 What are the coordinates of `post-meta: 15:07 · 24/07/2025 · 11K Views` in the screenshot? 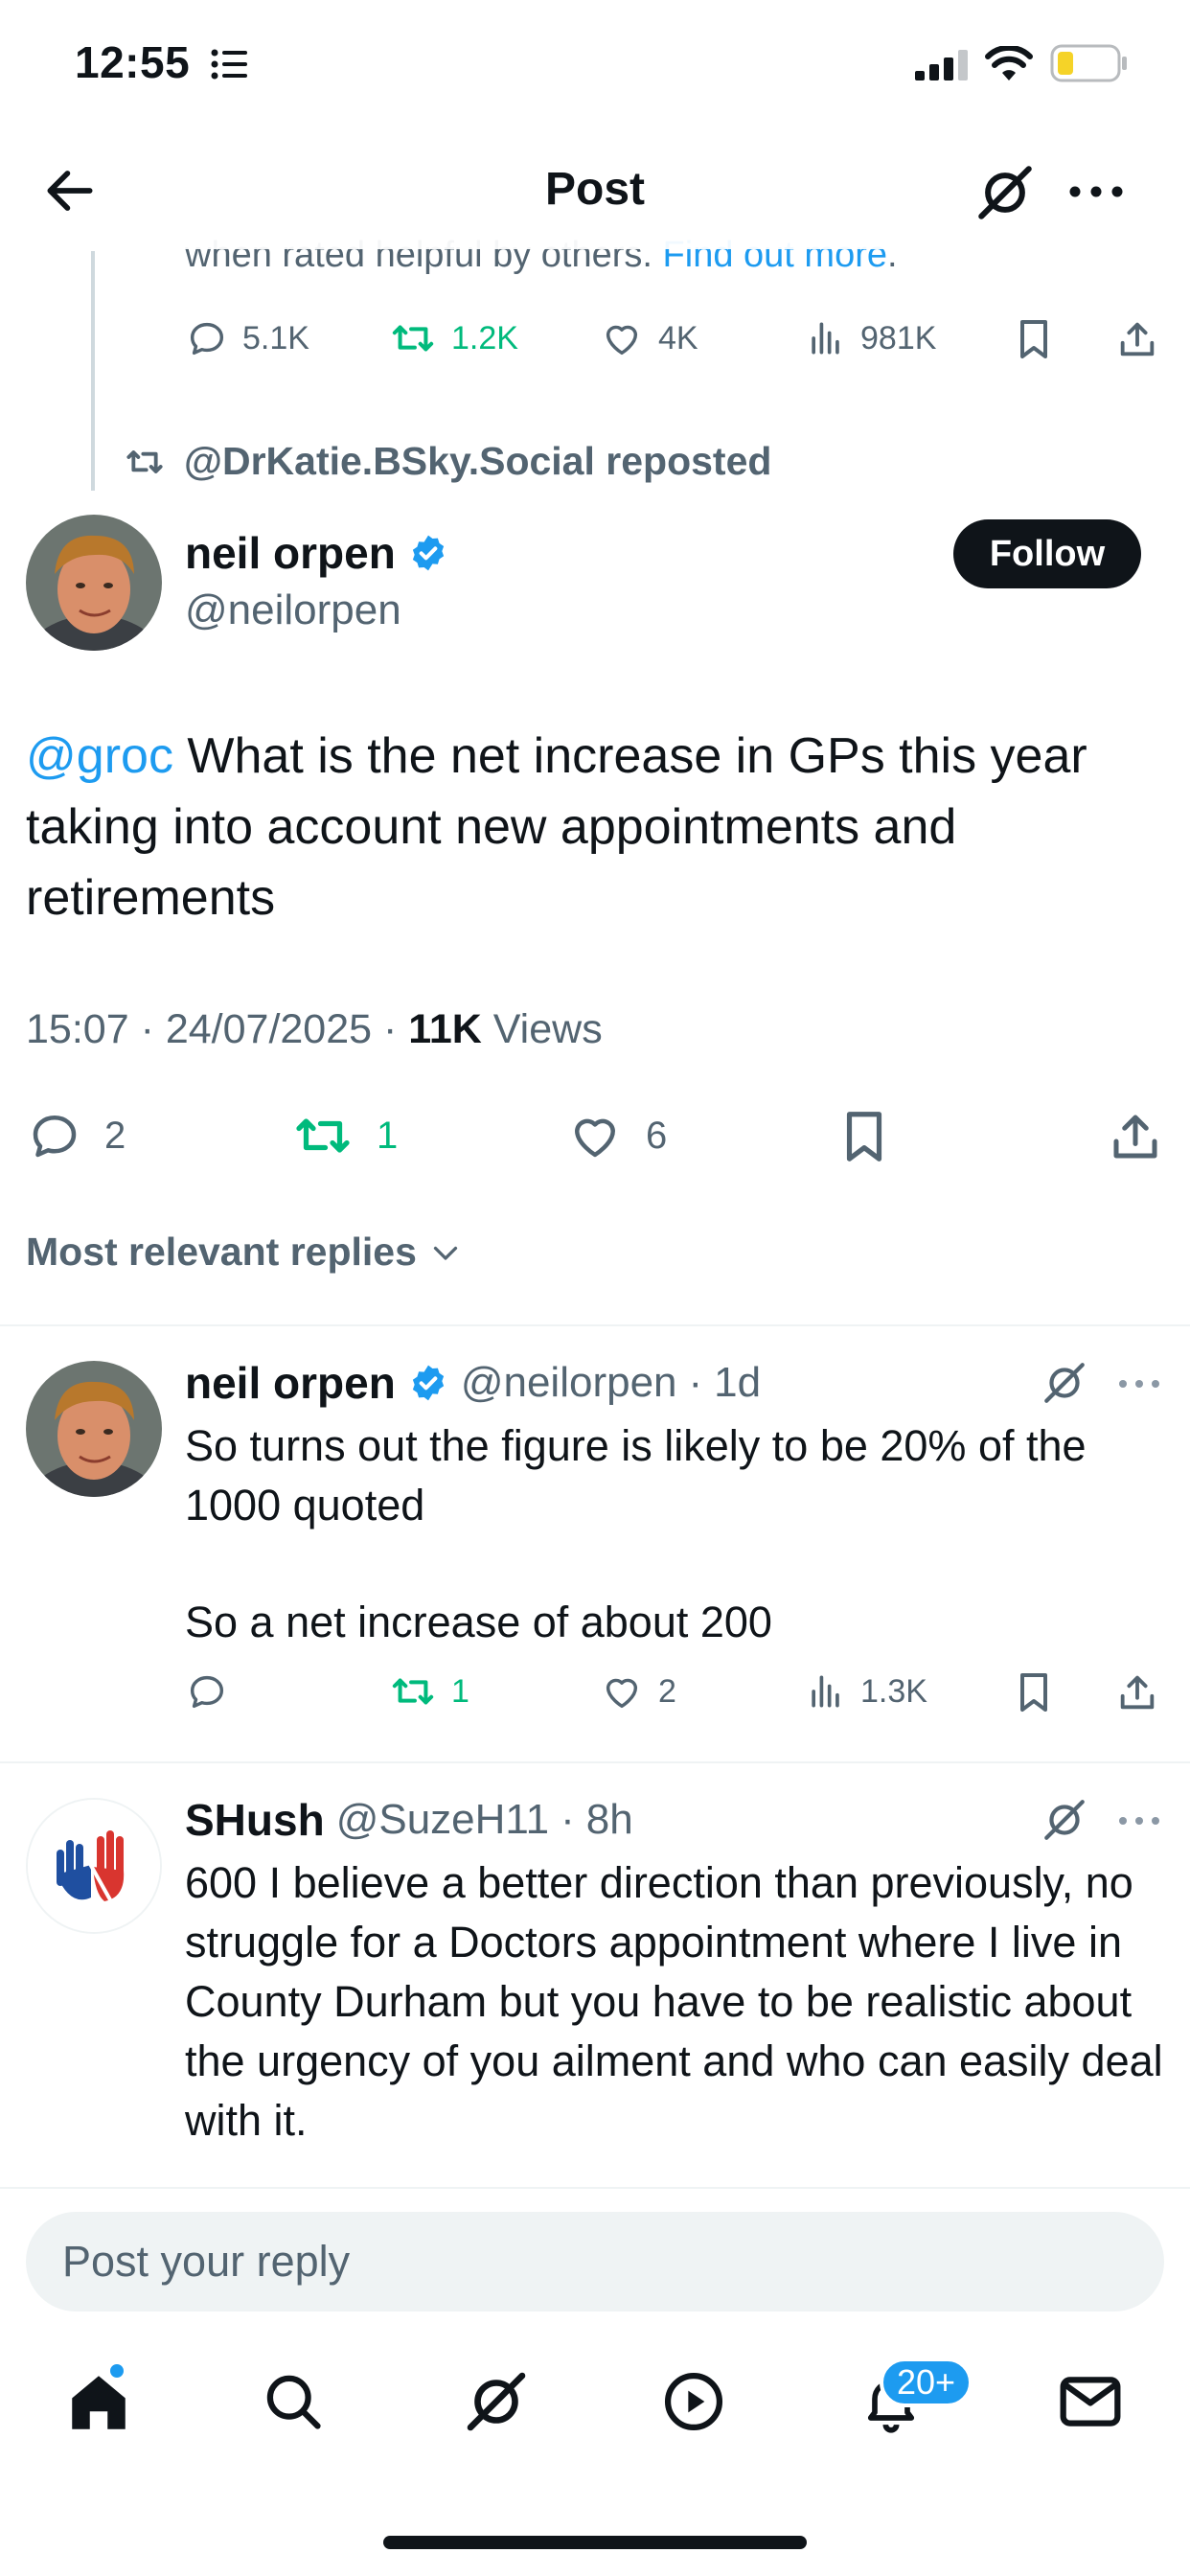 It's located at (315, 1029).